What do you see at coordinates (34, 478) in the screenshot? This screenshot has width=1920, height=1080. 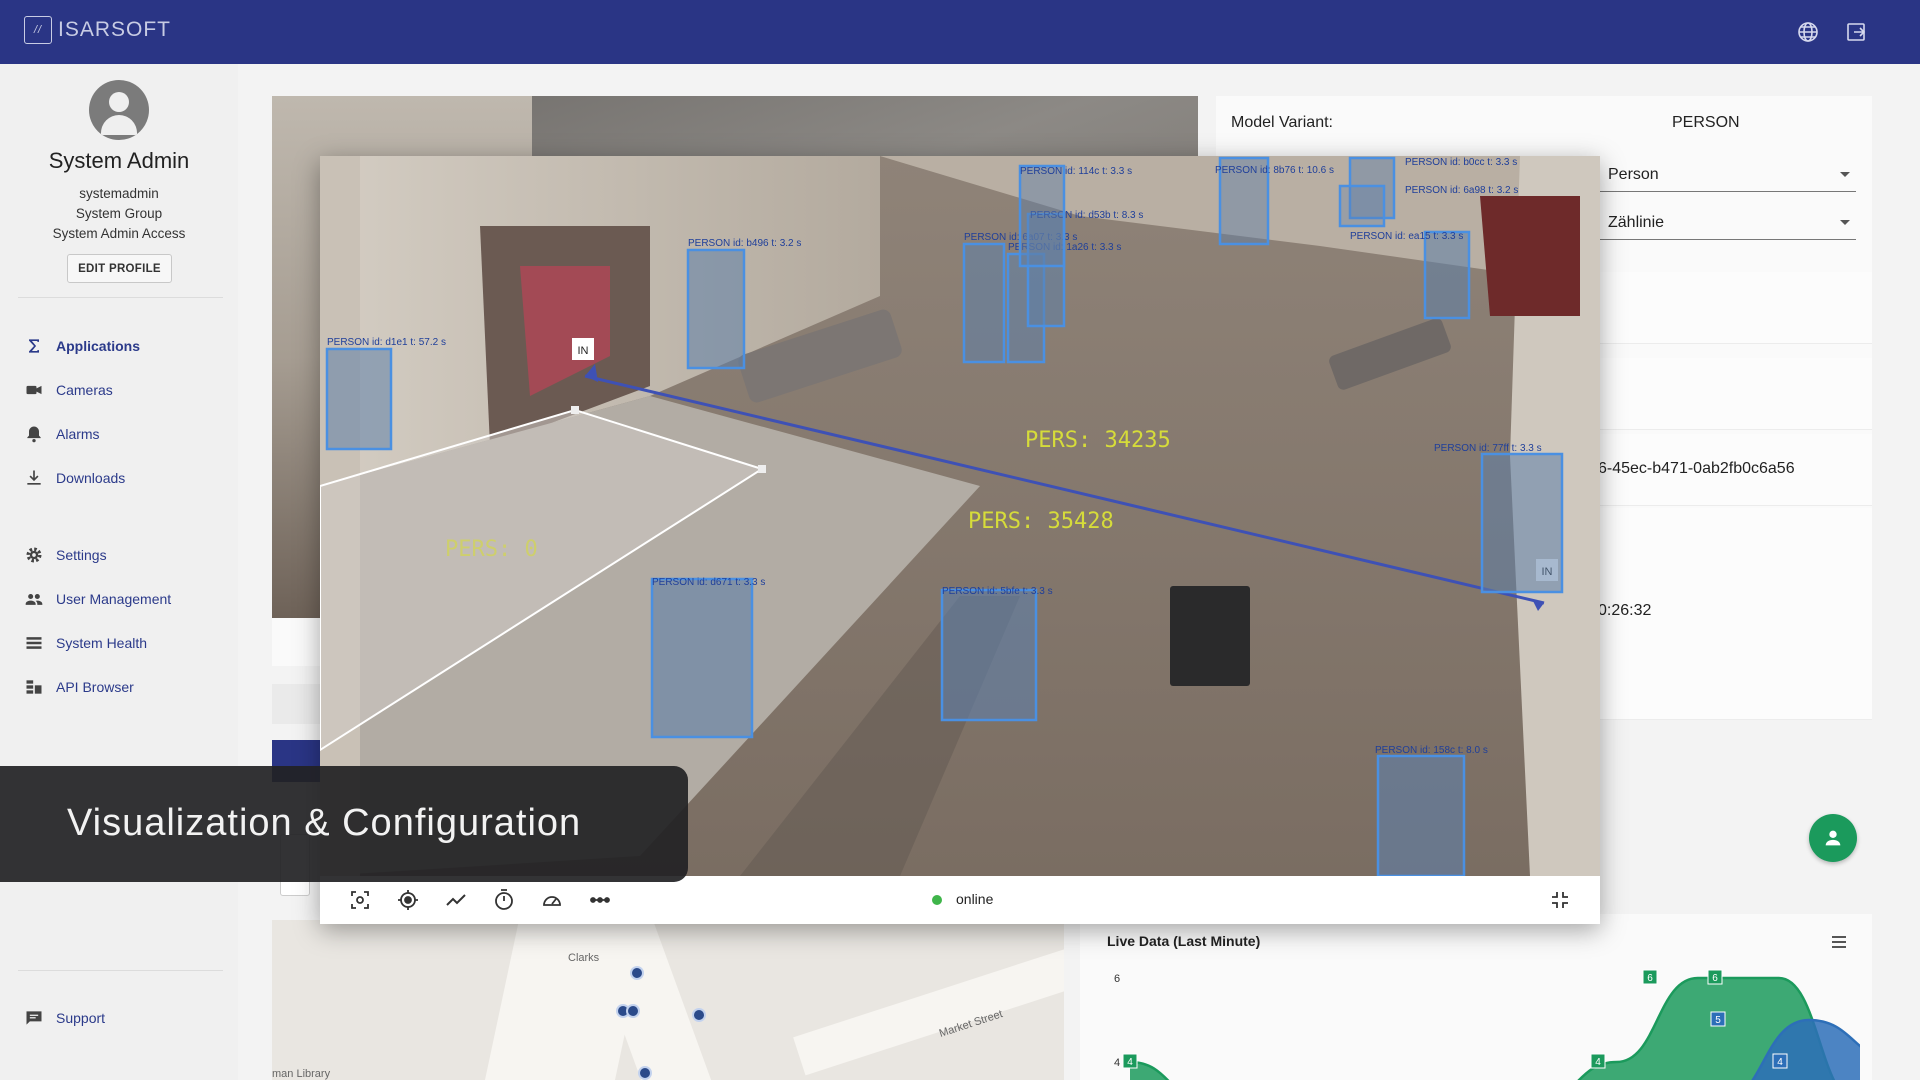 I see `download-icon` at bounding box center [34, 478].